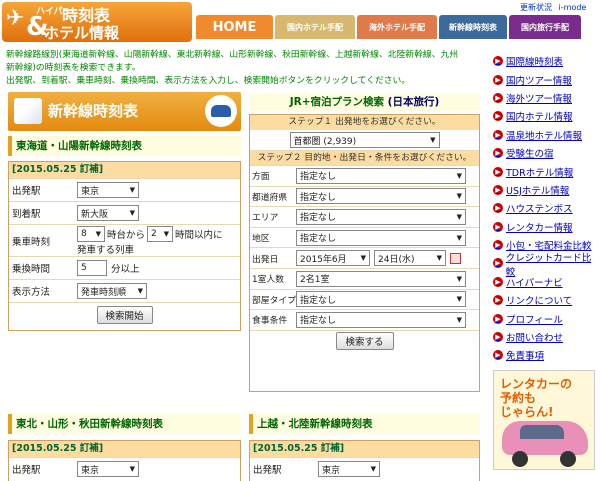 The width and height of the screenshot is (600, 481). I want to click on step1-label: ステップ１ 出発地をお選びください。, so click(364, 122).